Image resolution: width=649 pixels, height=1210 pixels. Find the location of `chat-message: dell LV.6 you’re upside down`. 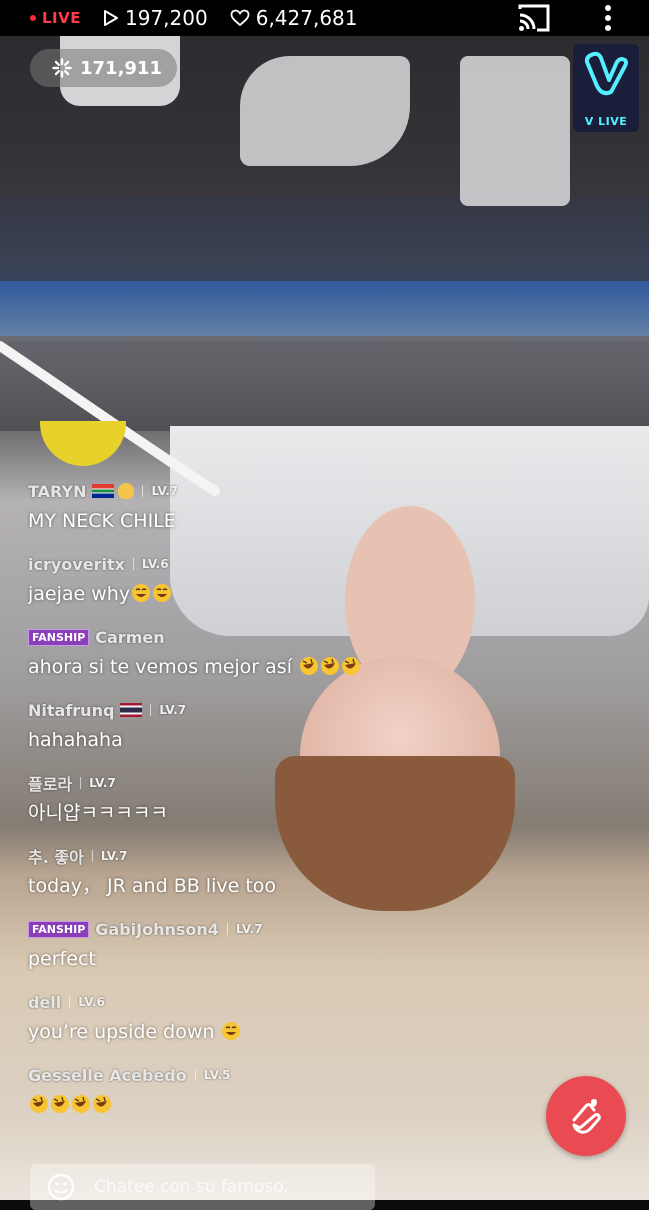

chat-message: dell LV.6 you’re upside down is located at coordinates (308, 1027).